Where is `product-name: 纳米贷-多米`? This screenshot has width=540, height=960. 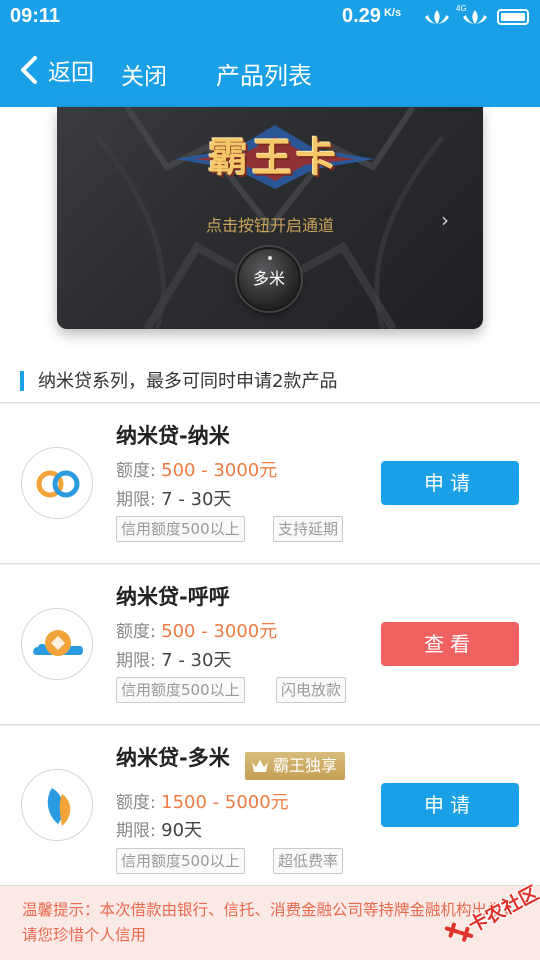
product-name: 纳米贷-多米 is located at coordinates (173, 758).